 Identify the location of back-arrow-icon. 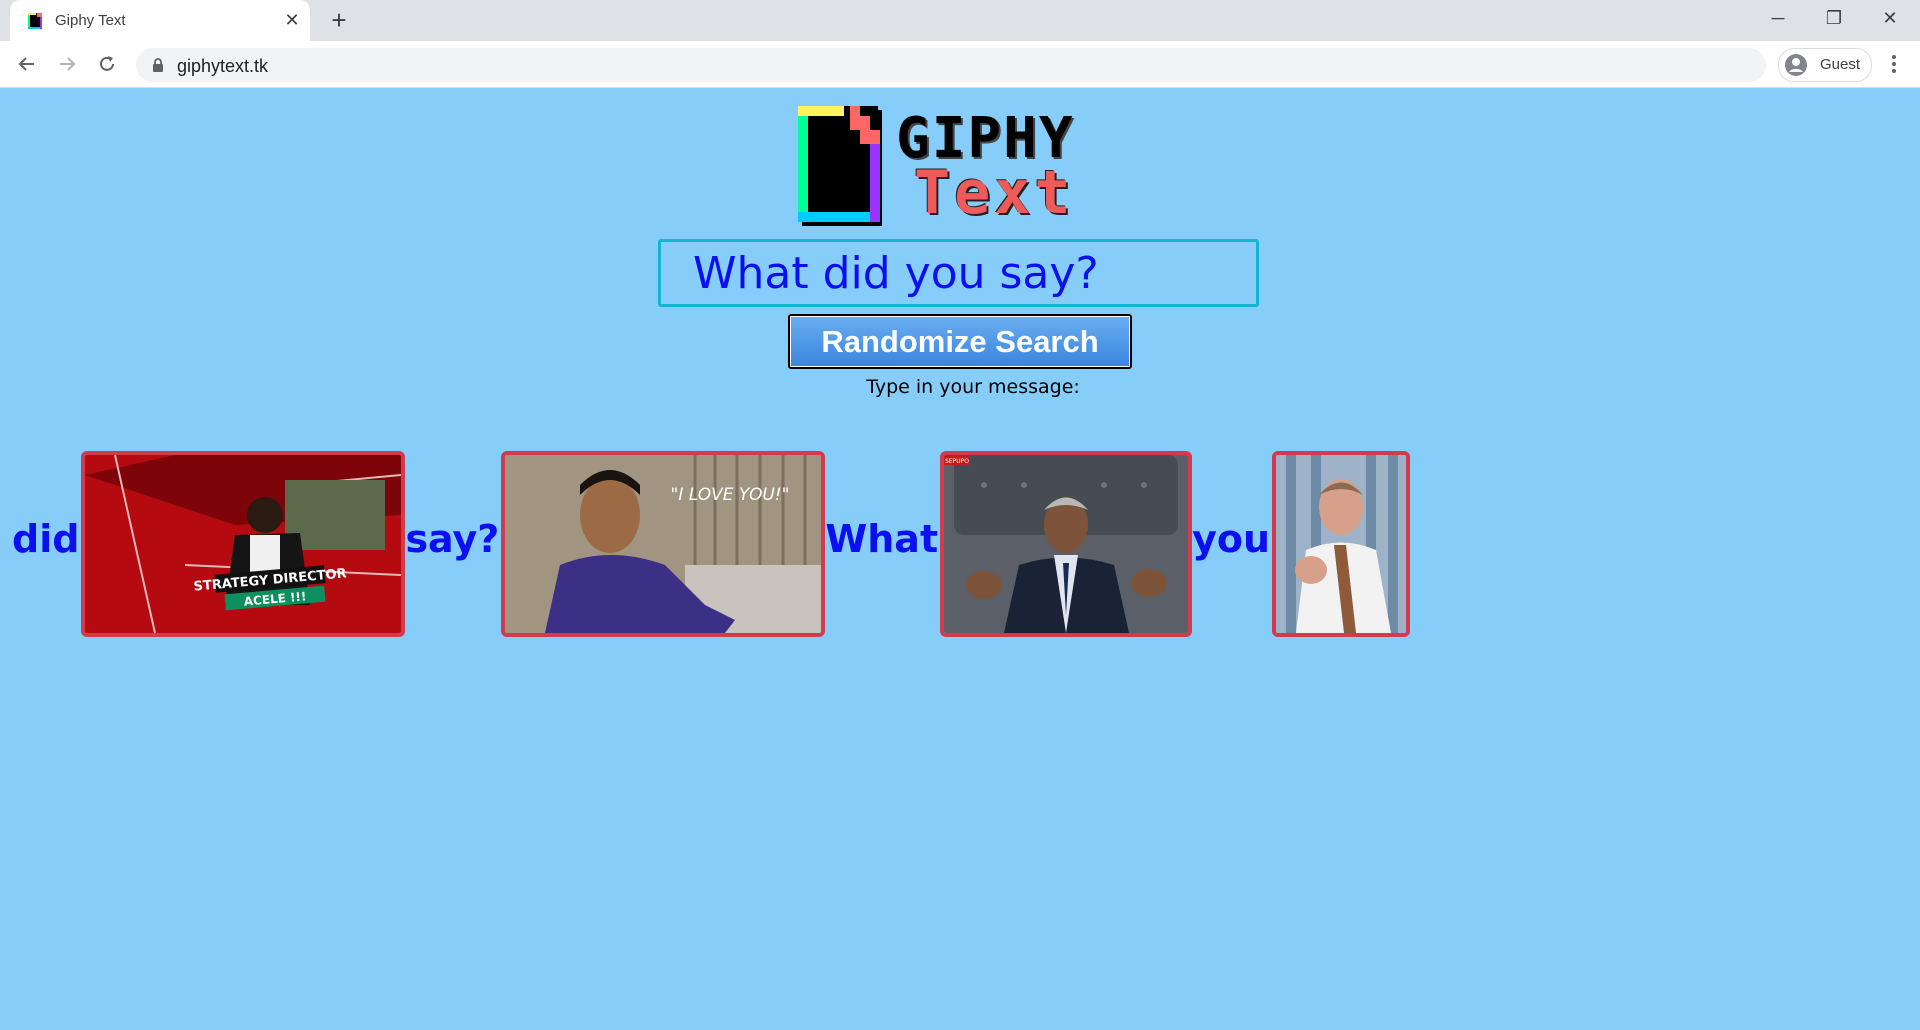
(26, 64).